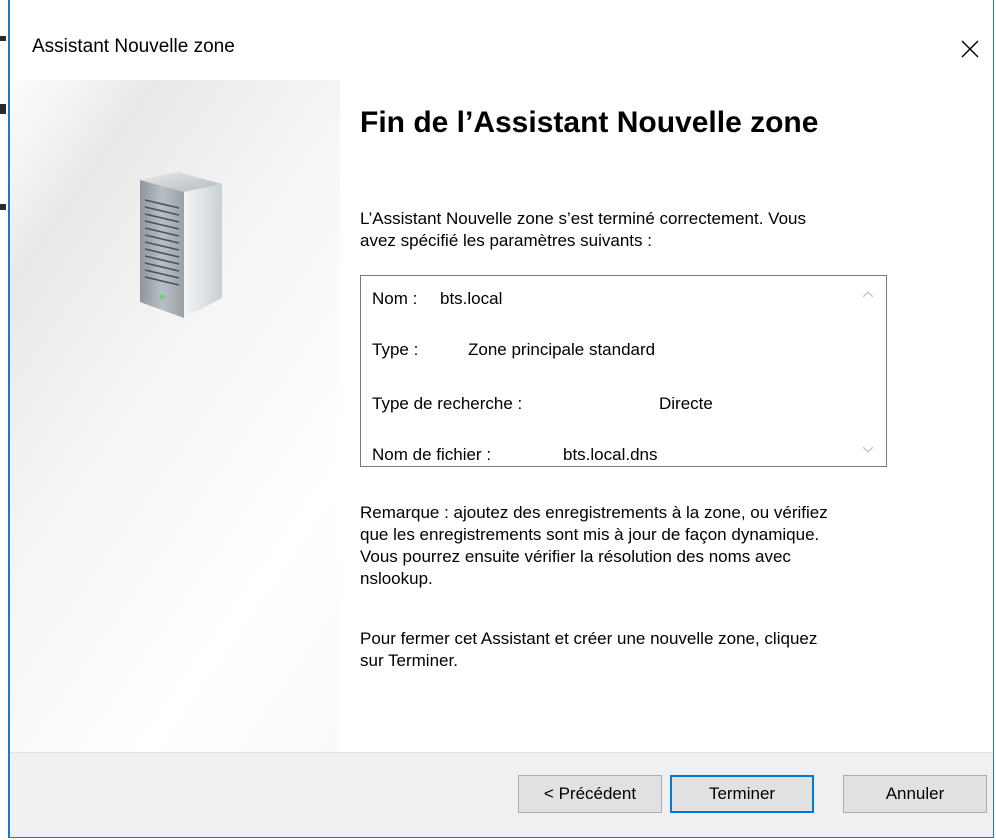 Image resolution: width=996 pixels, height=840 pixels. Describe the element at coordinates (915, 794) in the screenshot. I see `cancel-button: Annuler` at that location.